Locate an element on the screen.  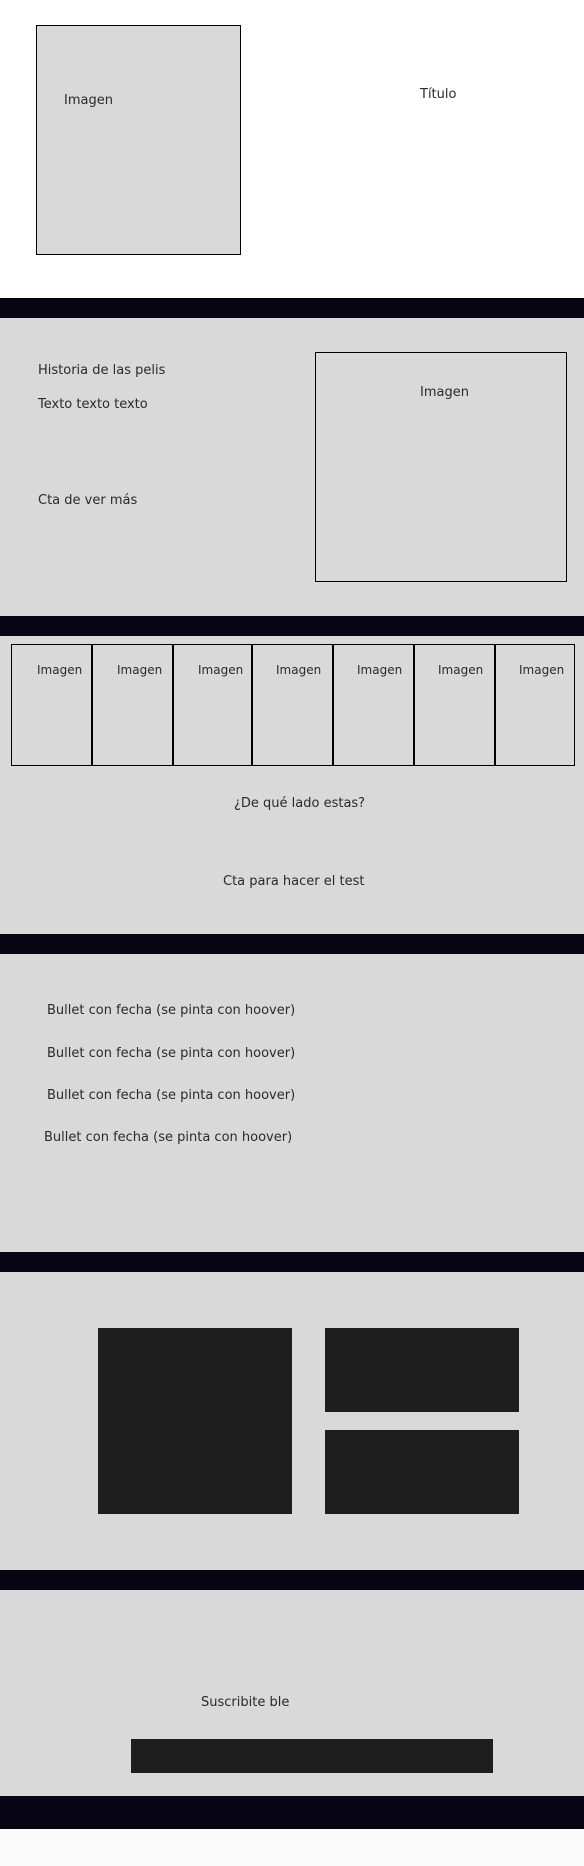
history-image: Imagen is located at coordinates (441, 467).